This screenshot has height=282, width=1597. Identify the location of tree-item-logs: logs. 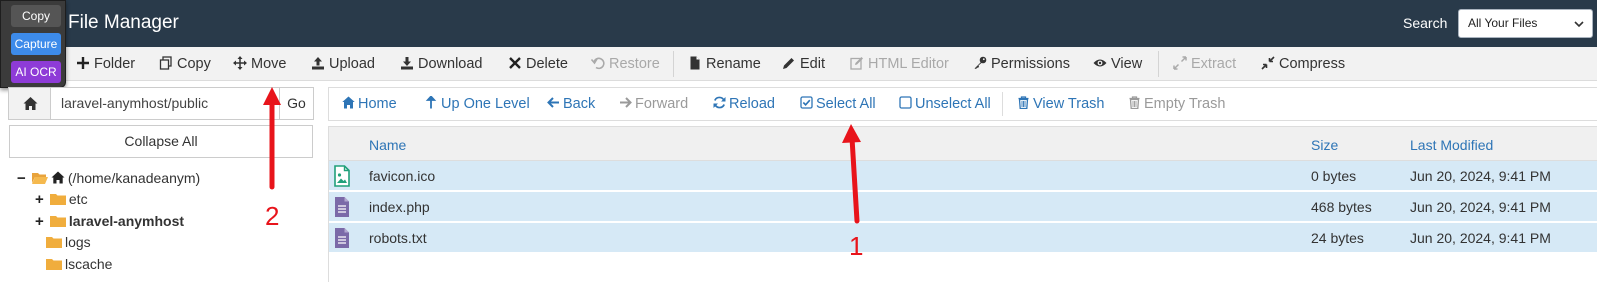
(68, 242).